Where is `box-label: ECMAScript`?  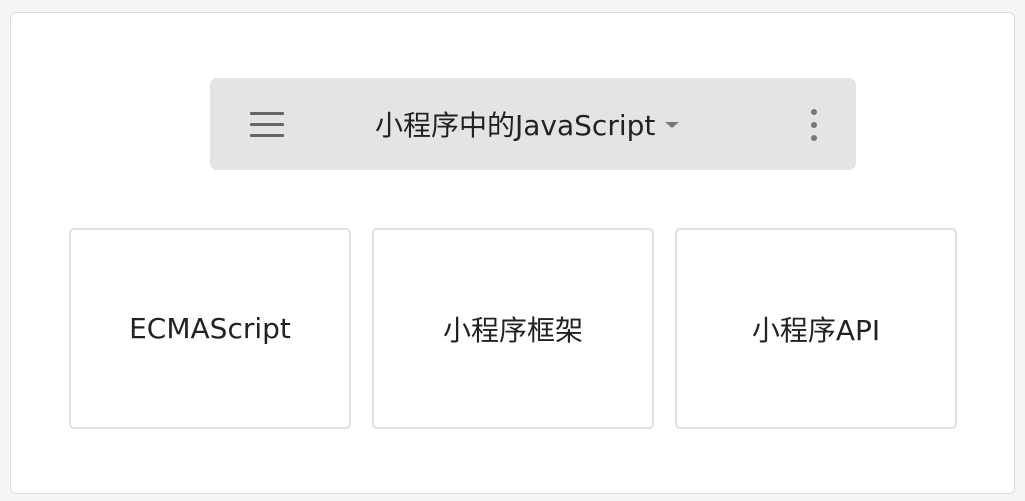
box-label: ECMAScript is located at coordinates (210, 328).